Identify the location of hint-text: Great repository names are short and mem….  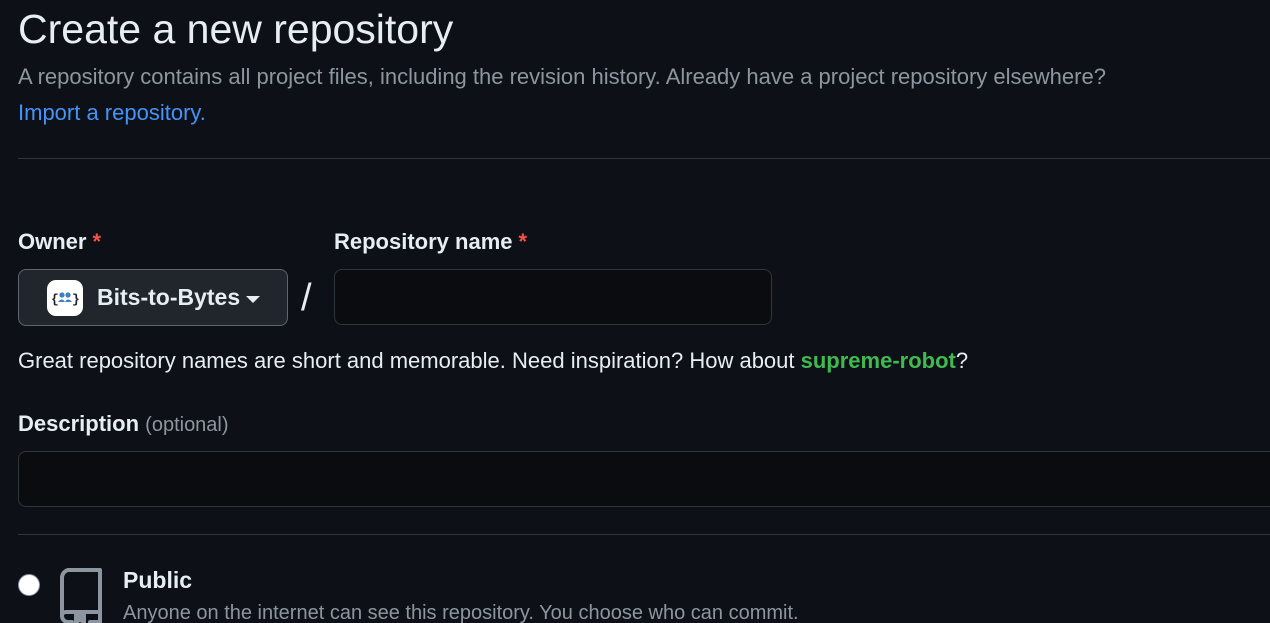
(409, 360).